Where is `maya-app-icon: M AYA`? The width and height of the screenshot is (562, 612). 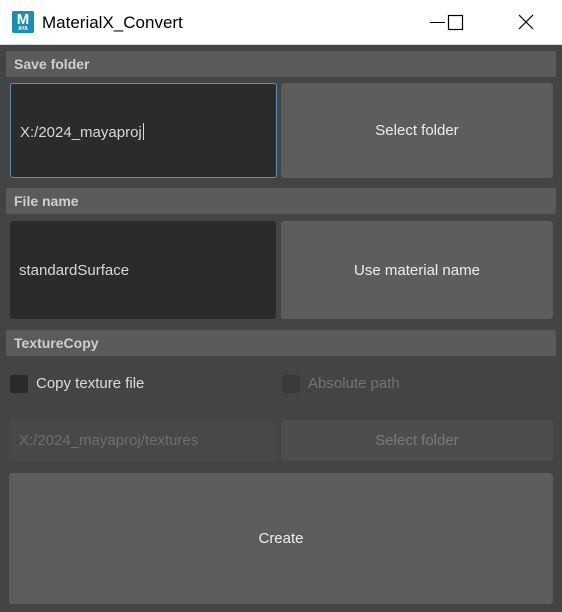 maya-app-icon: M AYA is located at coordinates (23, 22).